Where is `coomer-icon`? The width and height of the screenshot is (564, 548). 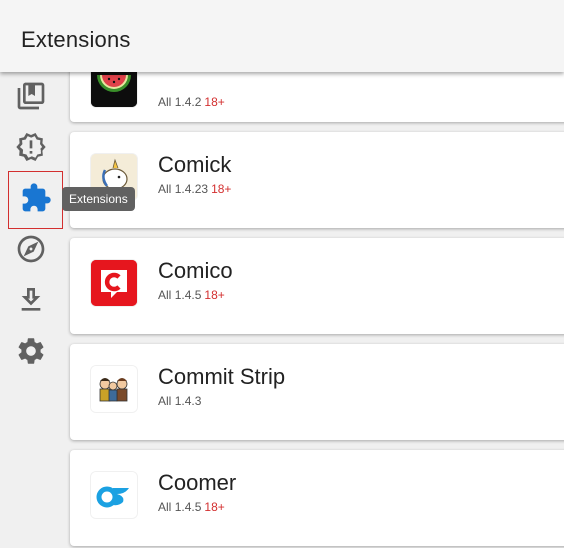 coomer-icon is located at coordinates (114, 495).